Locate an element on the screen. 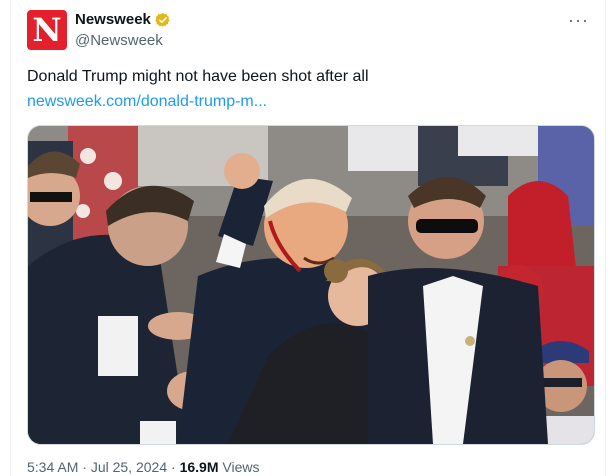  verified-badge-icon is located at coordinates (162, 19).